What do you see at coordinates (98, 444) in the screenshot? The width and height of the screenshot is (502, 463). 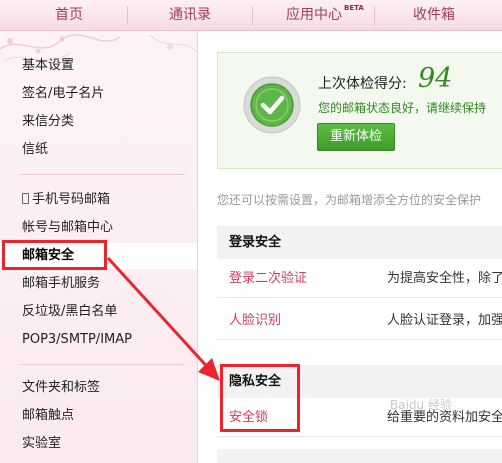 I see `sidebar-item-lab: 实验室` at bounding box center [98, 444].